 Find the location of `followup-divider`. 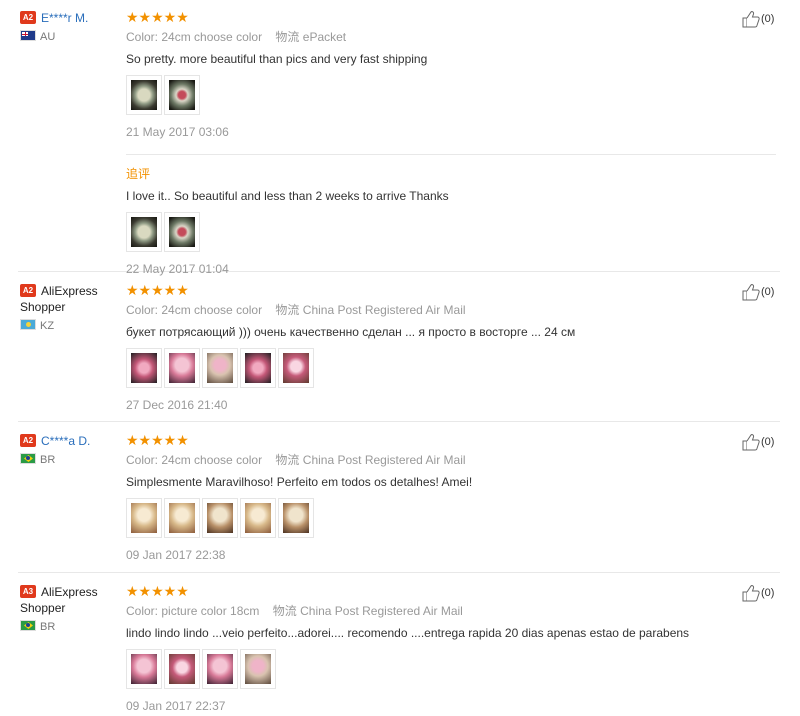

followup-divider is located at coordinates (451, 154).